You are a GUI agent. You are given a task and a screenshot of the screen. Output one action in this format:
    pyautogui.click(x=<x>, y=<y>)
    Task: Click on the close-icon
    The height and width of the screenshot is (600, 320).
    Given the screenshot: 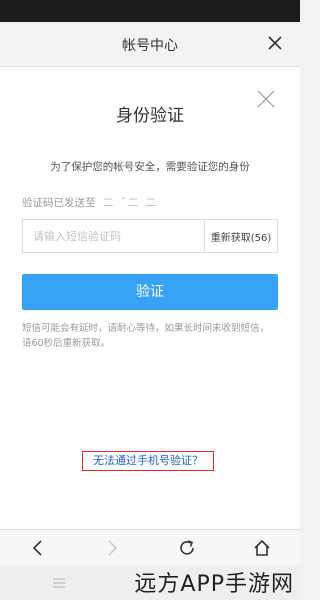 What is the action you would take?
    pyautogui.click(x=275, y=43)
    